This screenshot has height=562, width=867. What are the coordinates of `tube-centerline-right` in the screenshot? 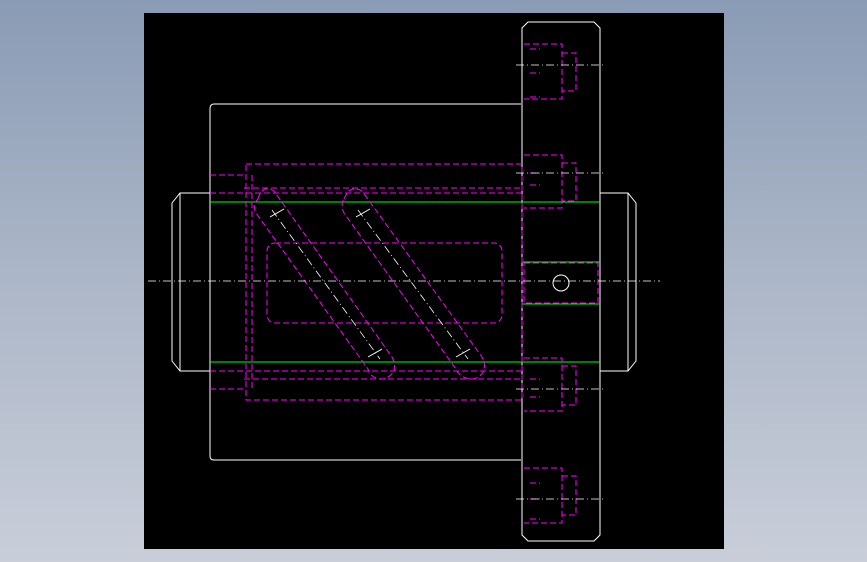 It's located at (413, 284).